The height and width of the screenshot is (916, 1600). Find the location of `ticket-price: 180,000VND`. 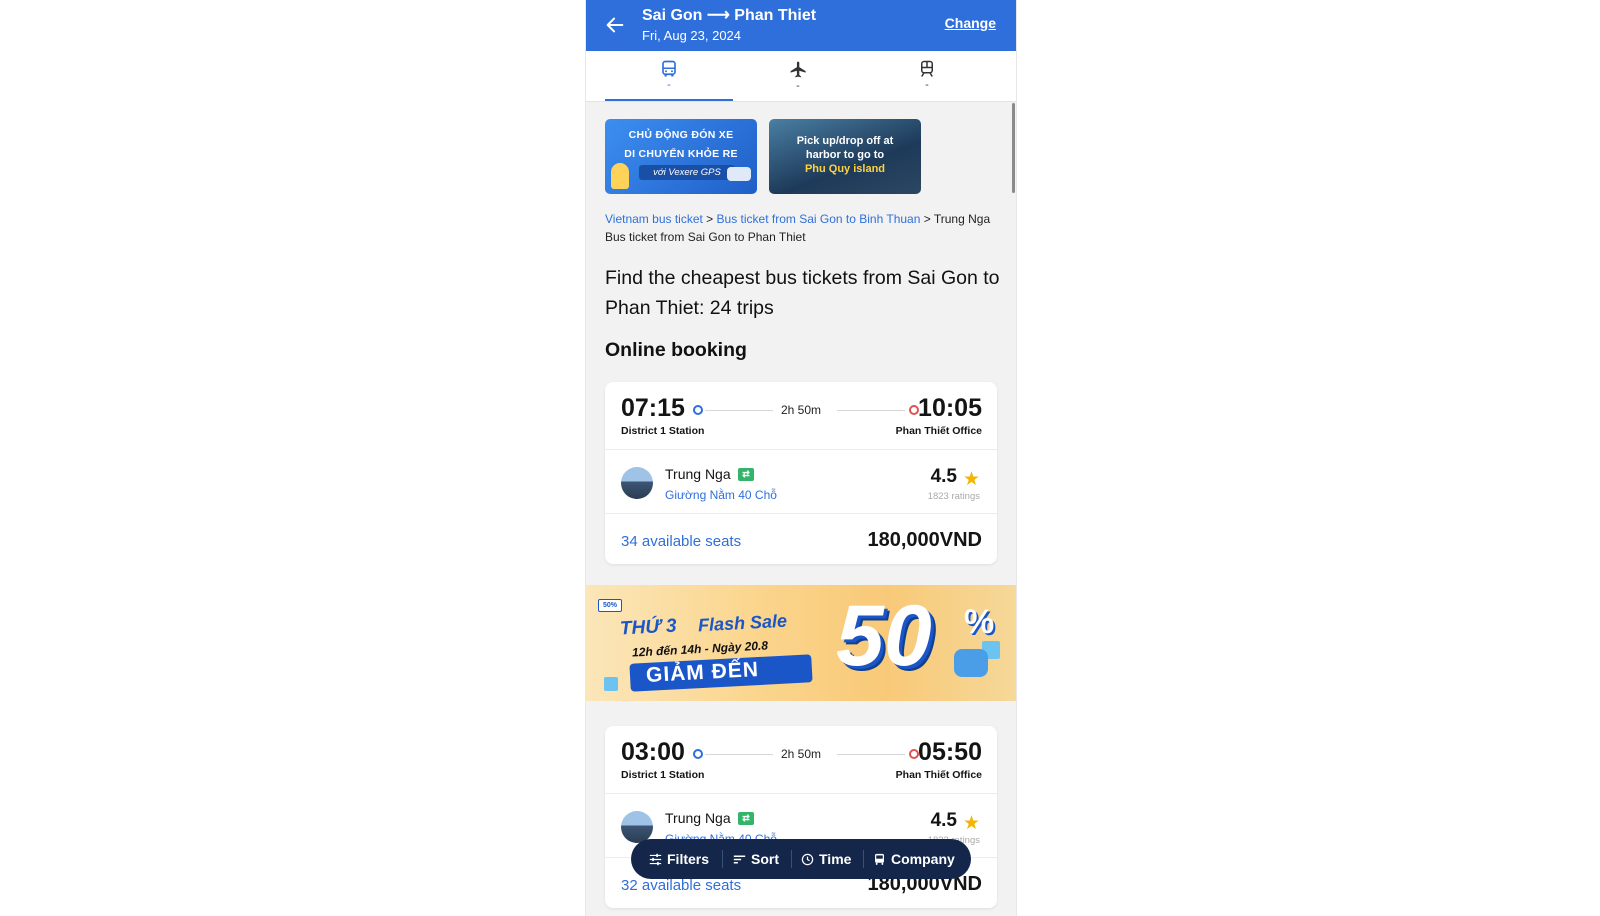

ticket-price: 180,000VND is located at coordinates (924, 540).